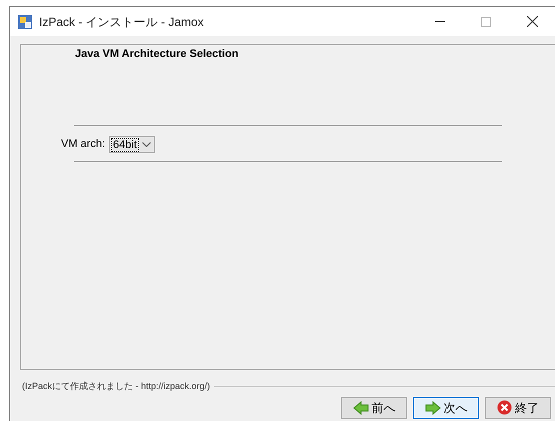 The image size is (555, 421). I want to click on quit-button: 終了, so click(518, 407).